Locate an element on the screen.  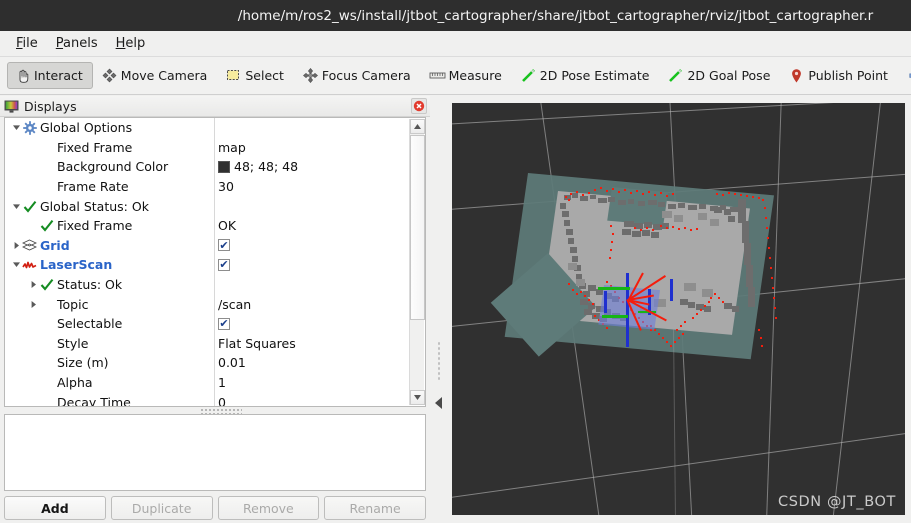
tree-row-label: Background Color is located at coordinates (113, 167).